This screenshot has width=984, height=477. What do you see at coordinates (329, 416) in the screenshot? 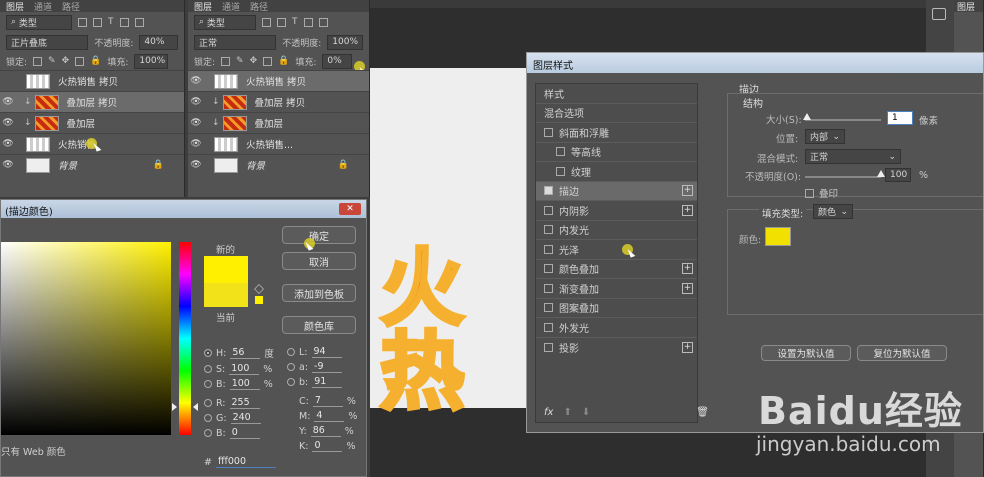
I see `input-m: 4` at bounding box center [329, 416].